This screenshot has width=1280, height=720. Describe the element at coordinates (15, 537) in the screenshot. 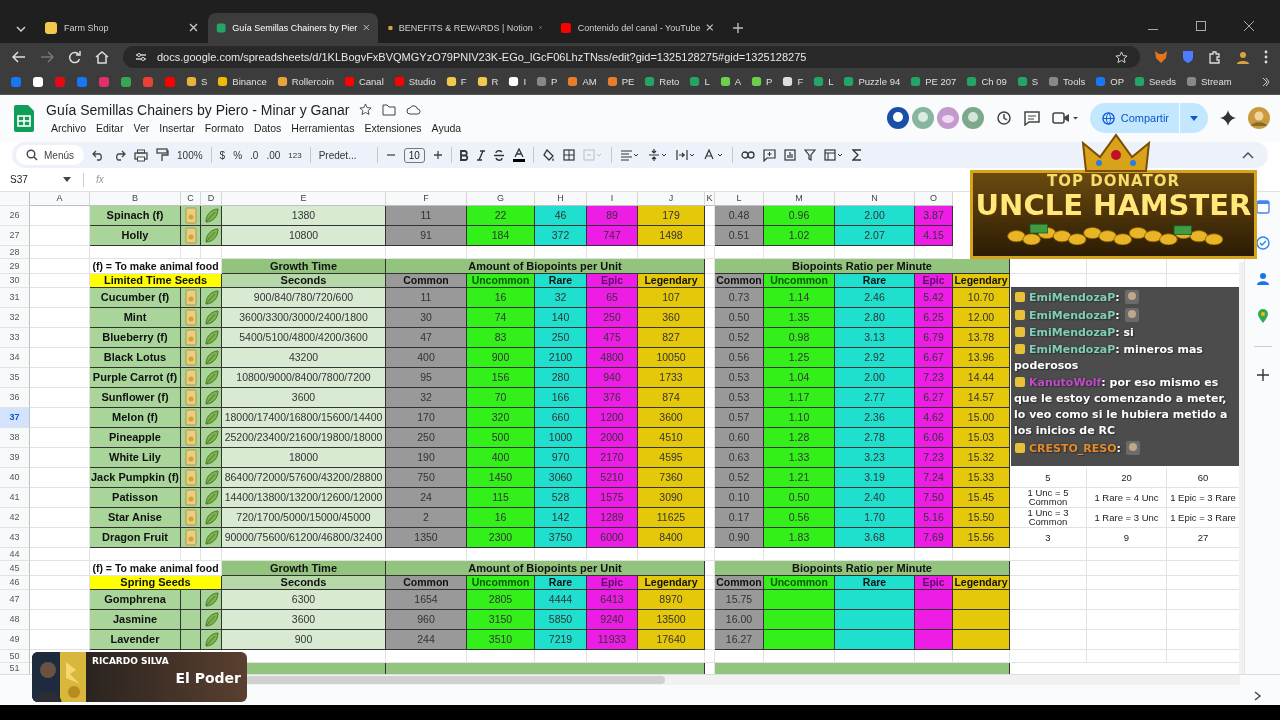

I see `row-number: 43` at that location.